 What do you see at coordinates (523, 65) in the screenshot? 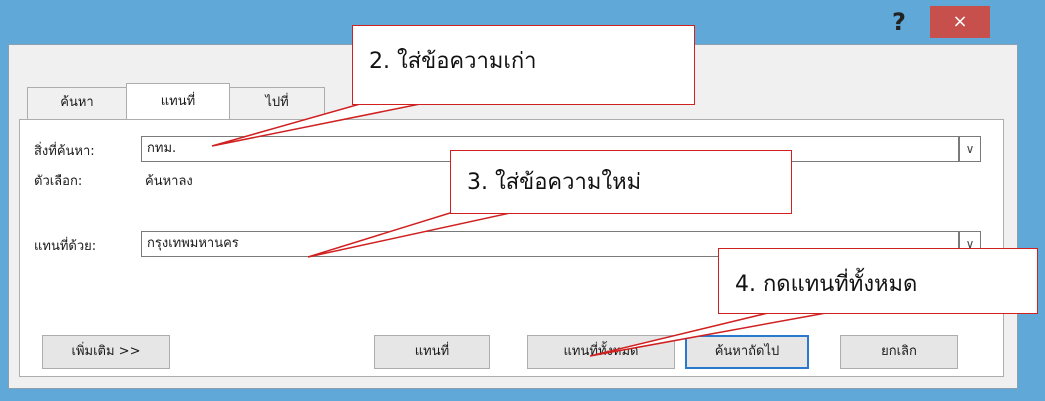
I see `callout-step2: 2. ใส่ข้อความเก่า` at bounding box center [523, 65].